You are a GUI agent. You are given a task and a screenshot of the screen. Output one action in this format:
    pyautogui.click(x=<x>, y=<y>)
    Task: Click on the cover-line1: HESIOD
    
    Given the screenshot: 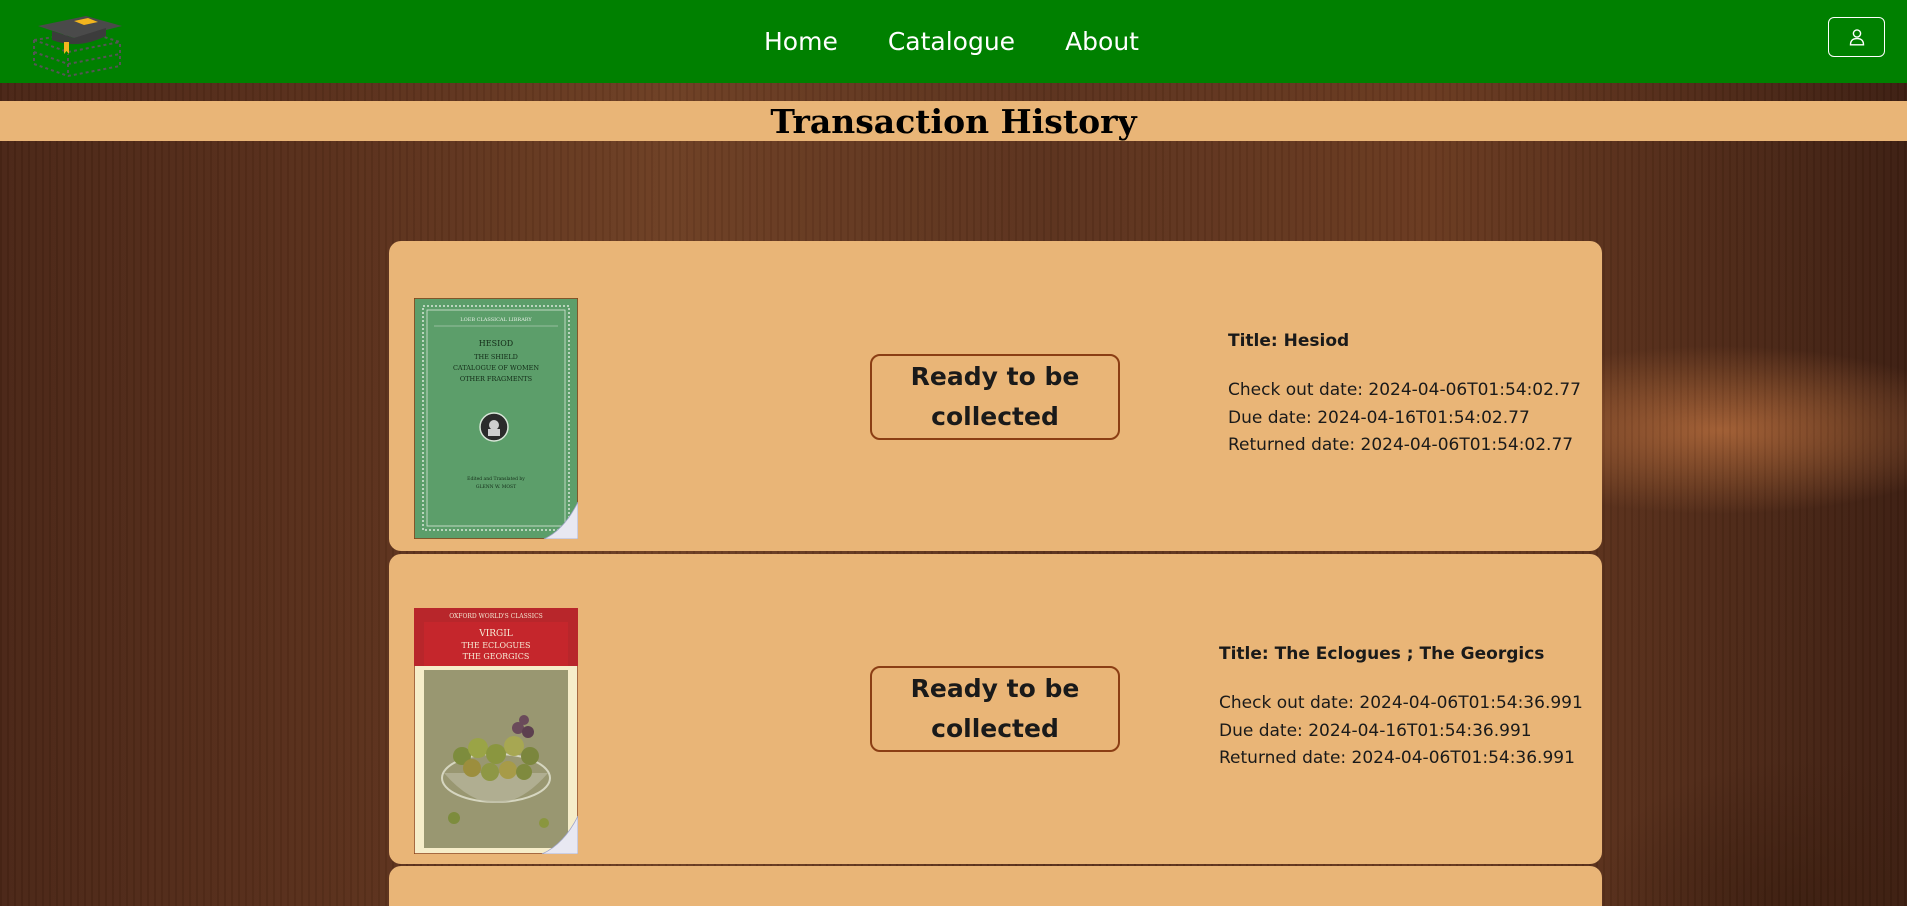 What is the action you would take?
    pyautogui.click(x=496, y=343)
    